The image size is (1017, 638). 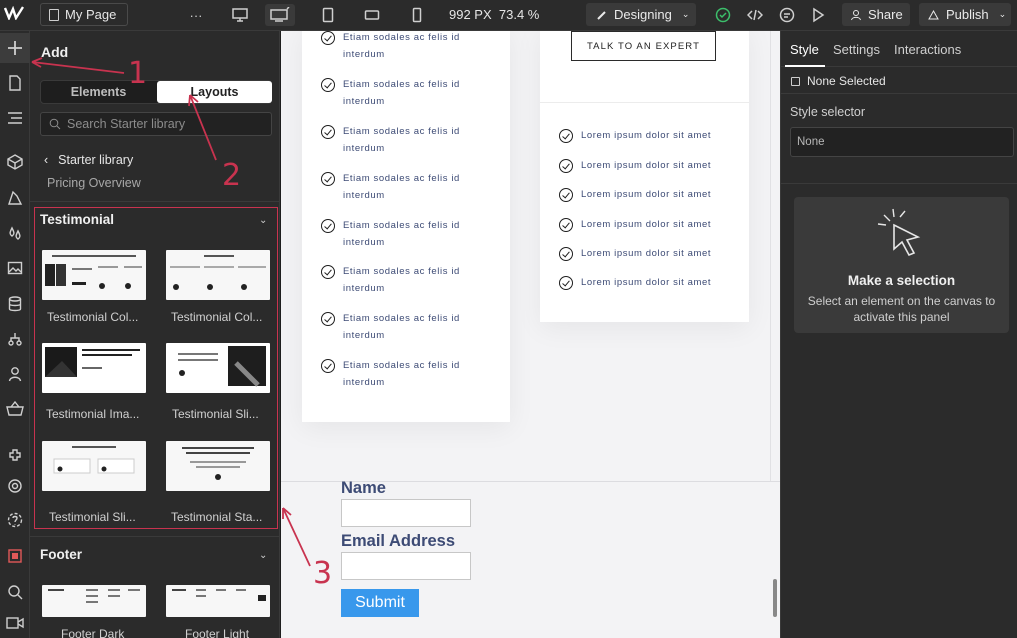 What do you see at coordinates (15, 592) in the screenshot?
I see `search-icon` at bounding box center [15, 592].